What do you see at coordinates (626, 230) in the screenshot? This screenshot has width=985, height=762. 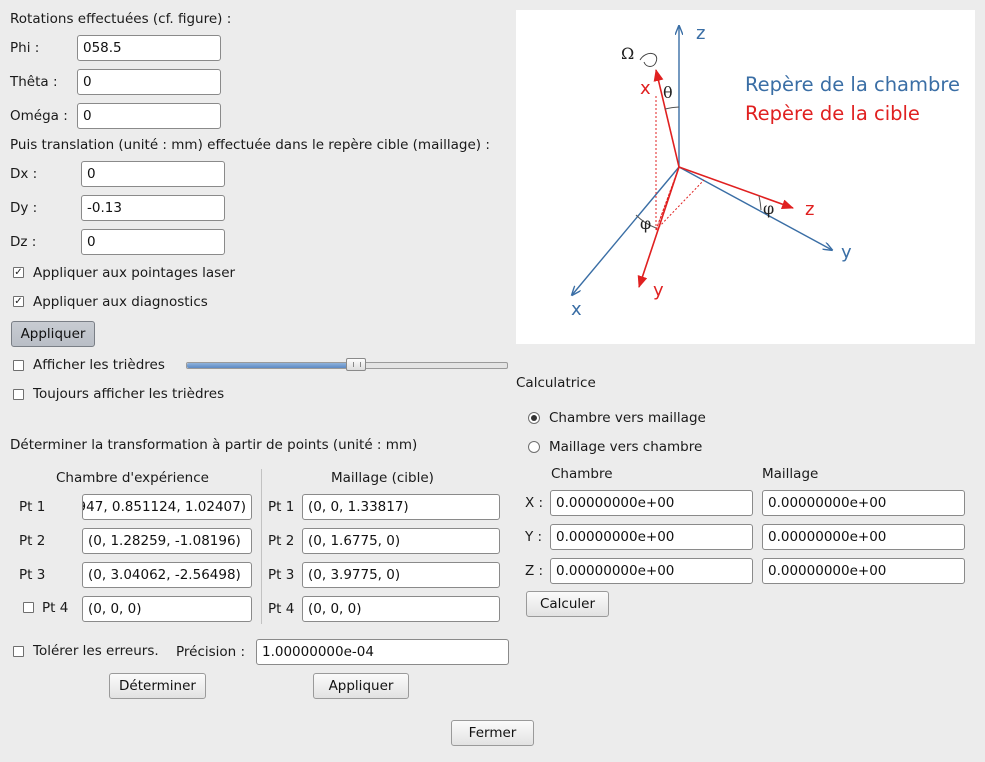 I see `chamber-x-axis` at bounding box center [626, 230].